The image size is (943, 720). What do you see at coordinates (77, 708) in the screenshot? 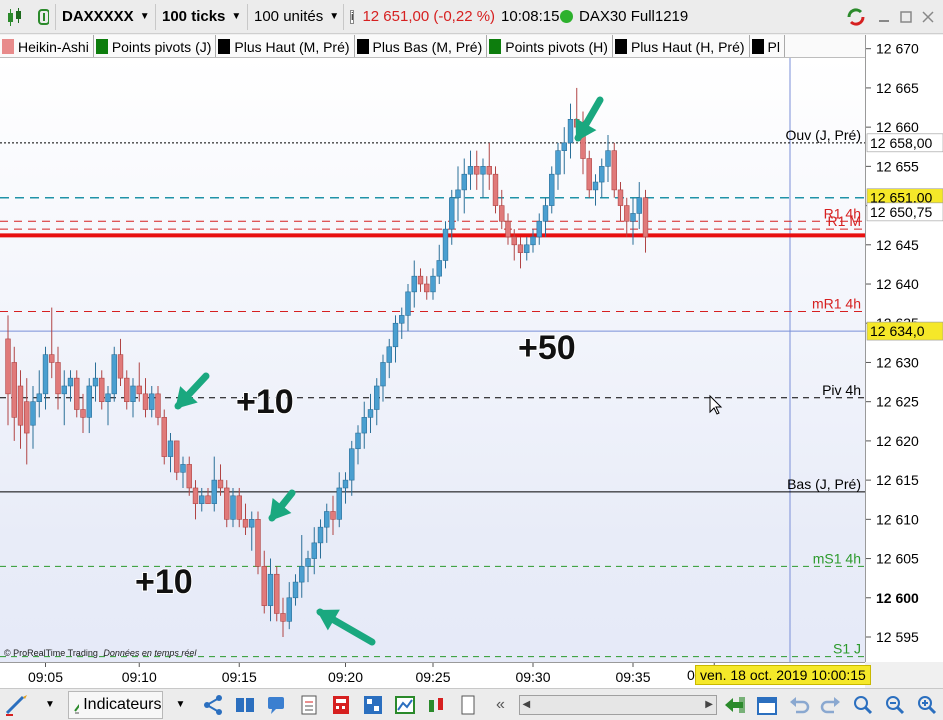
I see `indicator-curve-icon` at bounding box center [77, 708].